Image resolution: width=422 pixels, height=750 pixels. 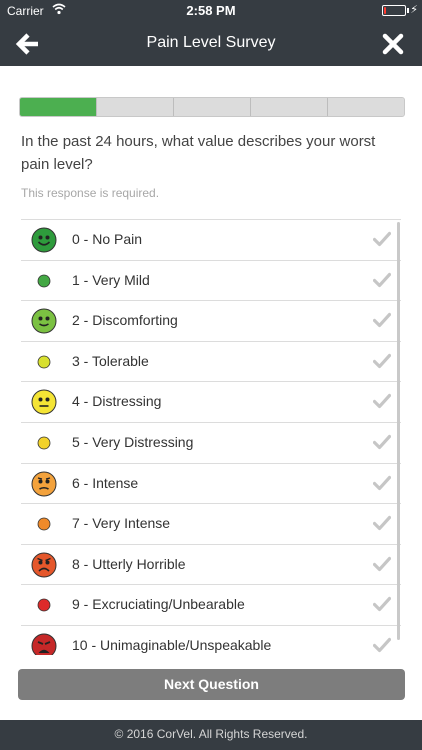 What do you see at coordinates (211, 735) in the screenshot?
I see `footer: © 2016 CorVel. All Rights Reserved.` at bounding box center [211, 735].